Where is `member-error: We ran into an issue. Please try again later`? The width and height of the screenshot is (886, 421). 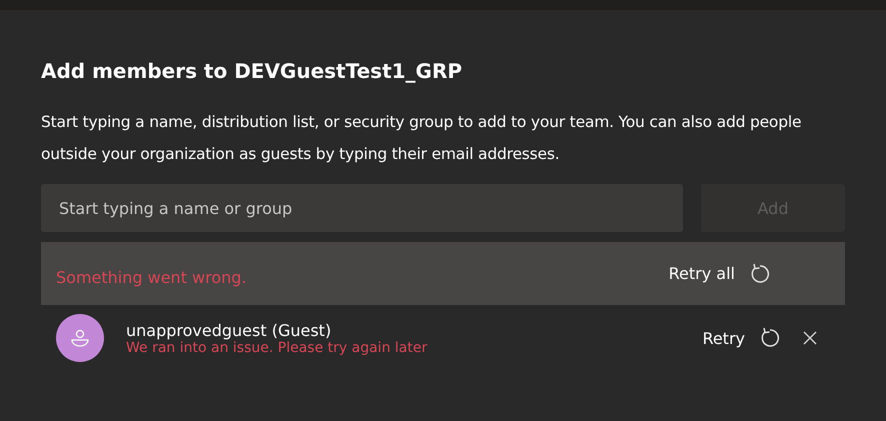
member-error: We ran into an issue. Please try again later is located at coordinates (277, 348).